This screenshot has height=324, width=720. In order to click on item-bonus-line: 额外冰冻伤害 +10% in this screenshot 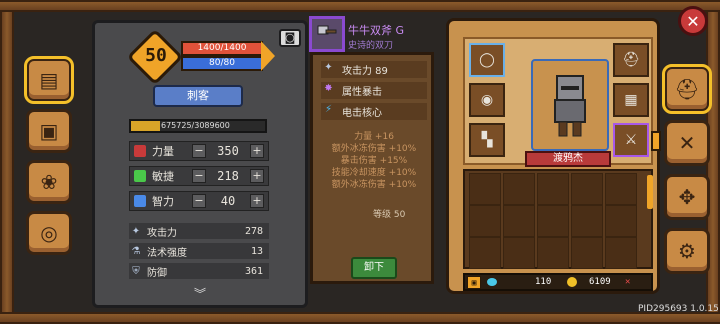, I will do `click(374, 185)`.